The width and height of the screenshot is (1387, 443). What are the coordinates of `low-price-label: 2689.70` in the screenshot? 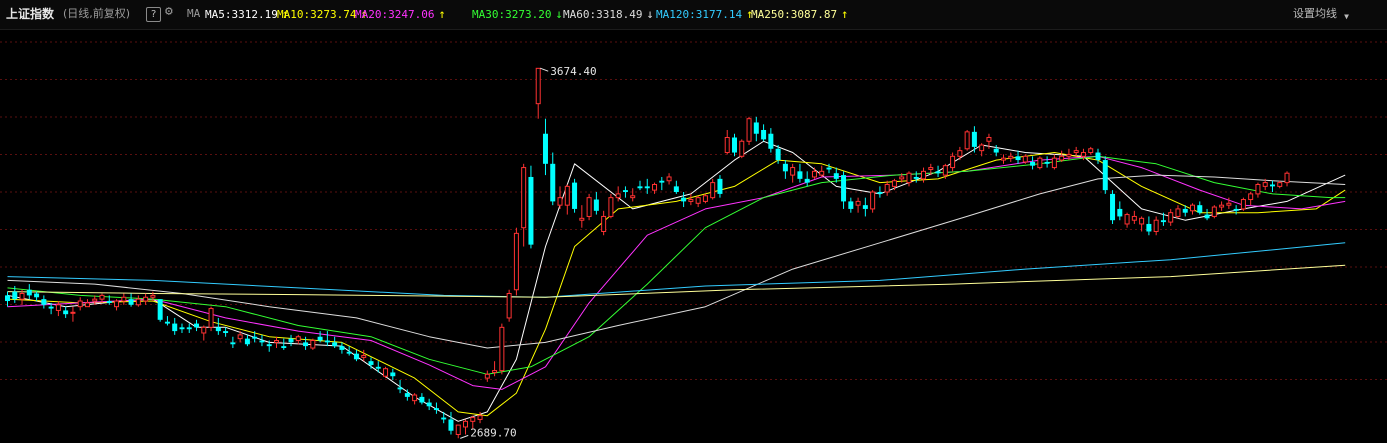 It's located at (493, 432).